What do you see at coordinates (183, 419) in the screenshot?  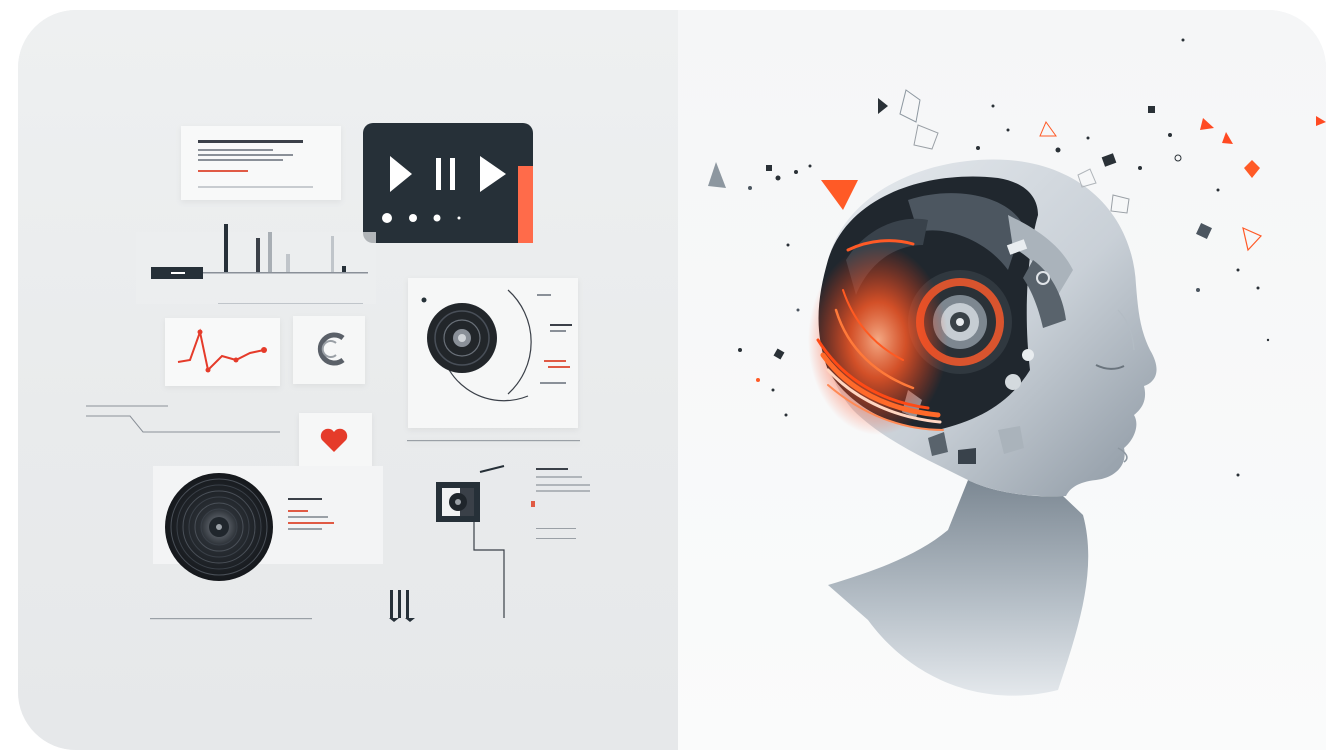 I see `connector-lines` at bounding box center [183, 419].